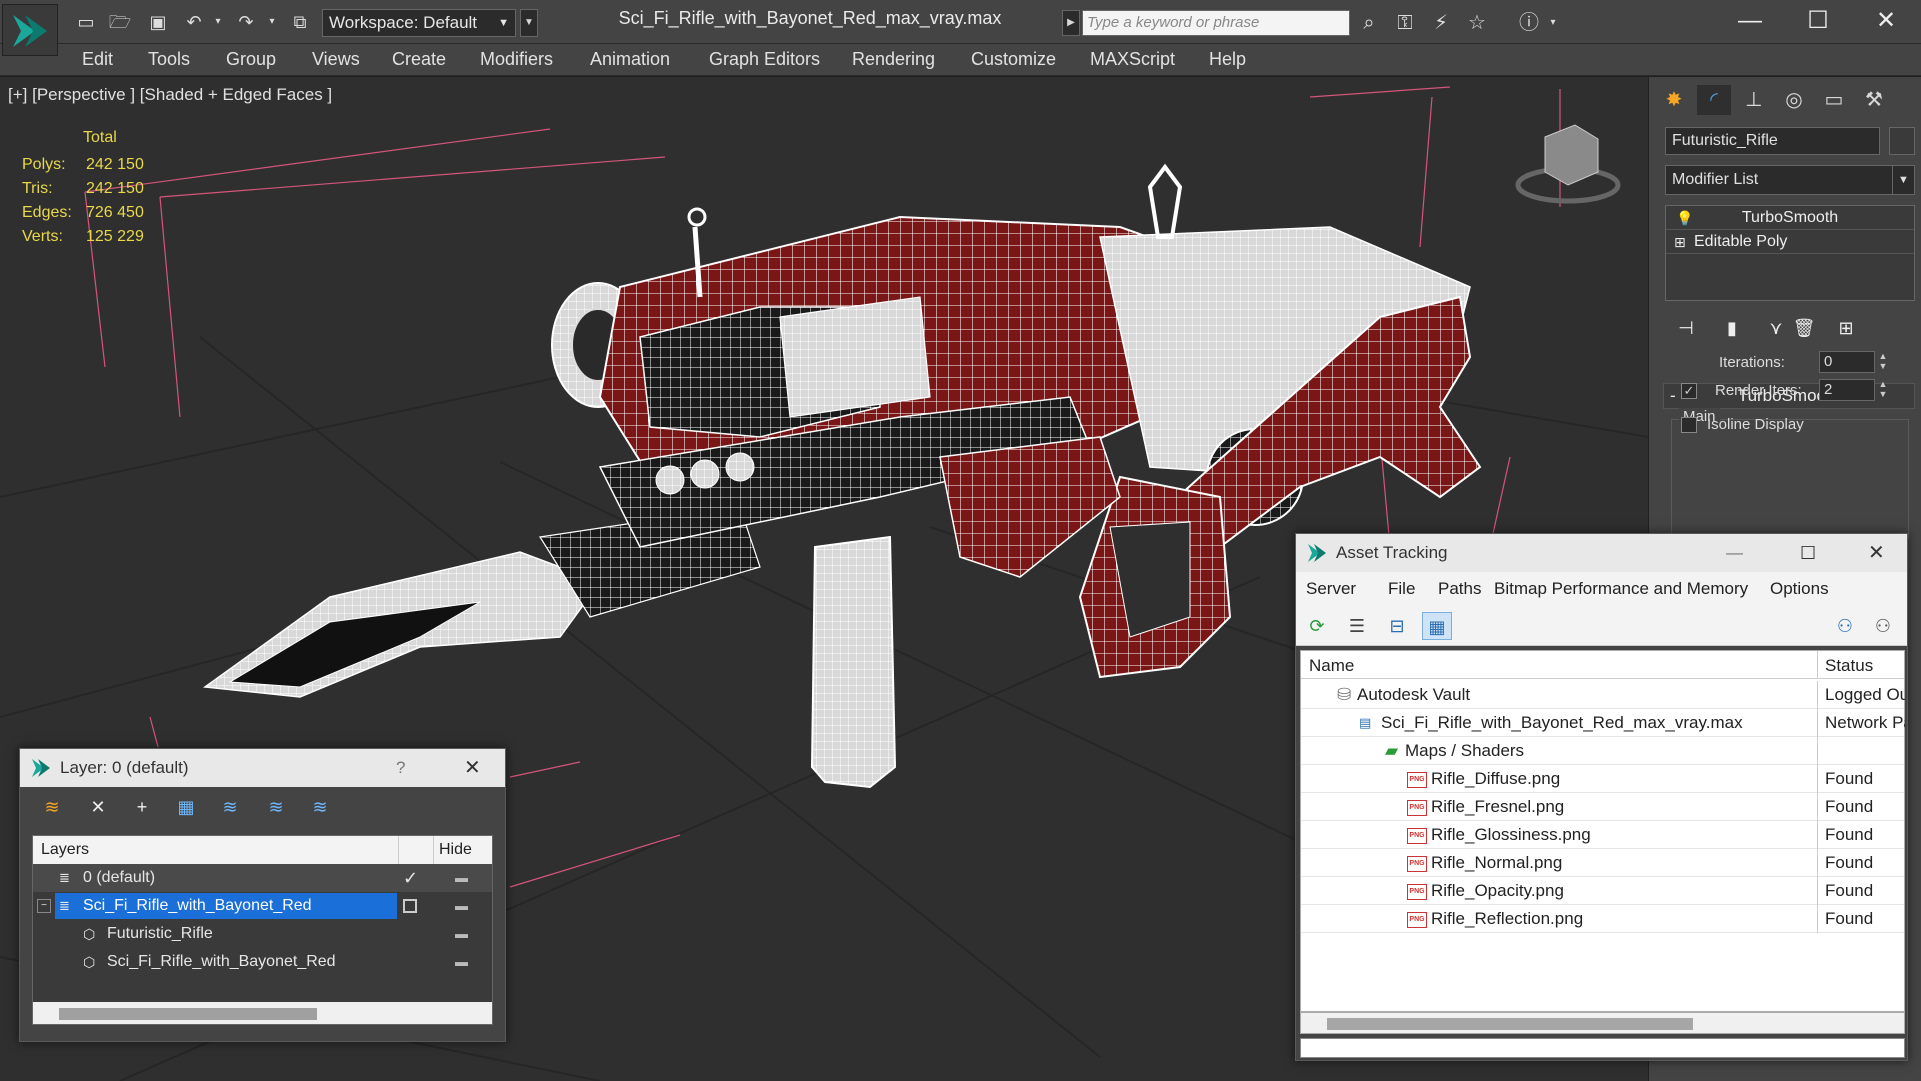 Image resolution: width=1921 pixels, height=1081 pixels. Describe the element at coordinates (194, 22) in the screenshot. I see `undo-icon: ↶` at that location.